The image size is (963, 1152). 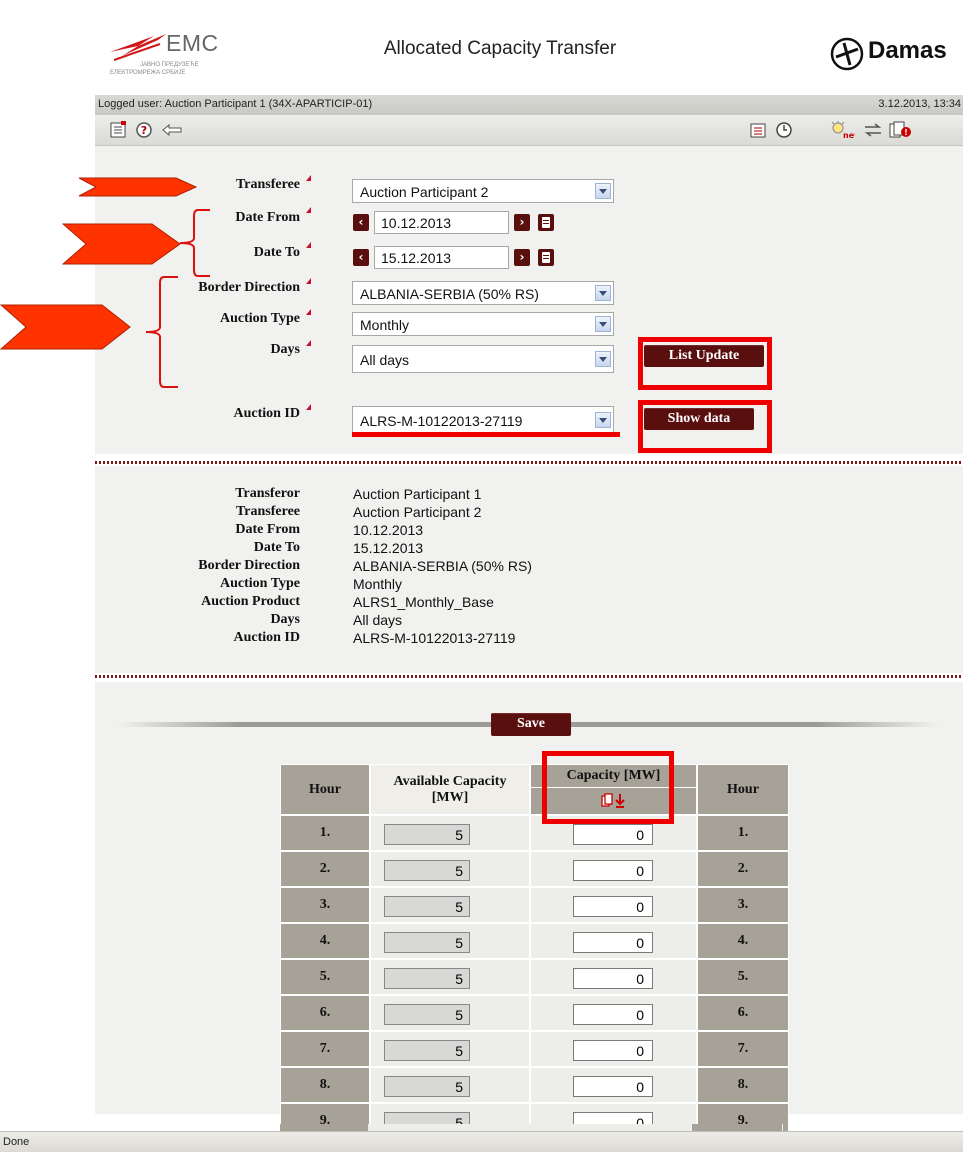 I want to click on hour-cell-right: 7., so click(x=743, y=1049).